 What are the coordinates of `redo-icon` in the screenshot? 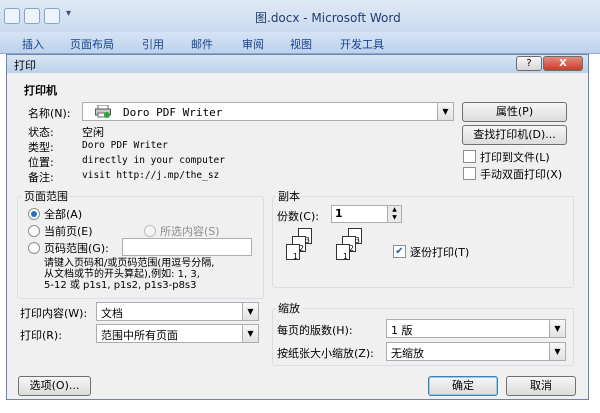 It's located at (32, 16).